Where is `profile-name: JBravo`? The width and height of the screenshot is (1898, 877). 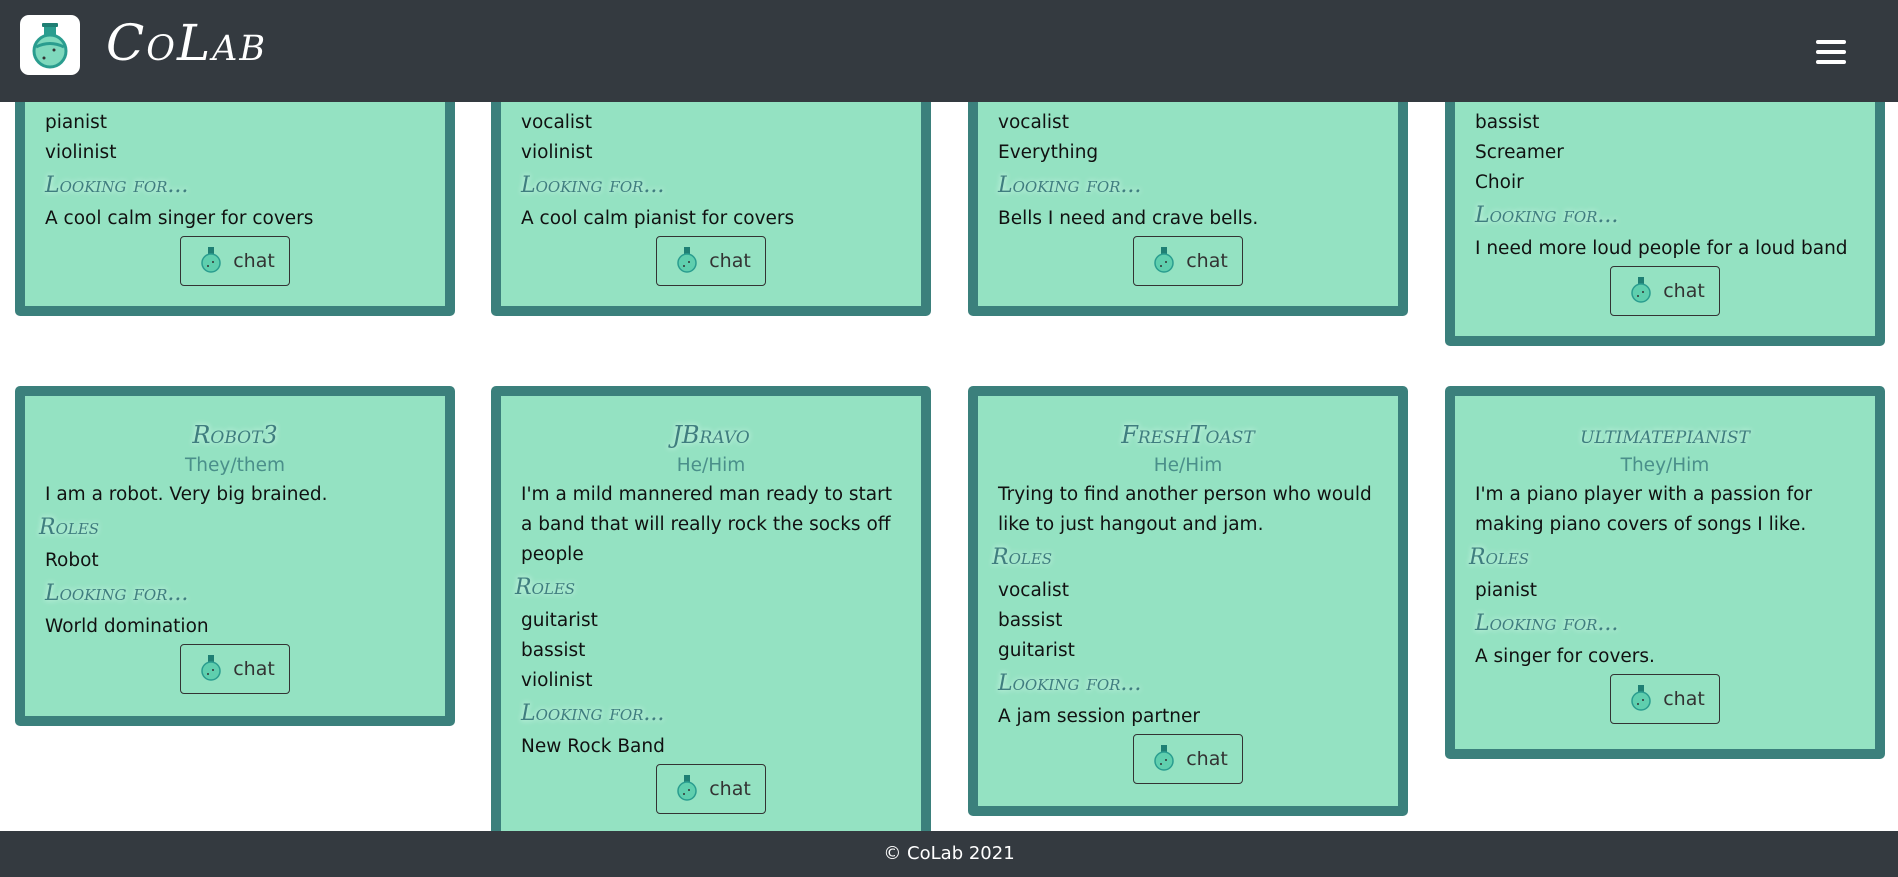
profile-name: JBravo is located at coordinates (711, 435).